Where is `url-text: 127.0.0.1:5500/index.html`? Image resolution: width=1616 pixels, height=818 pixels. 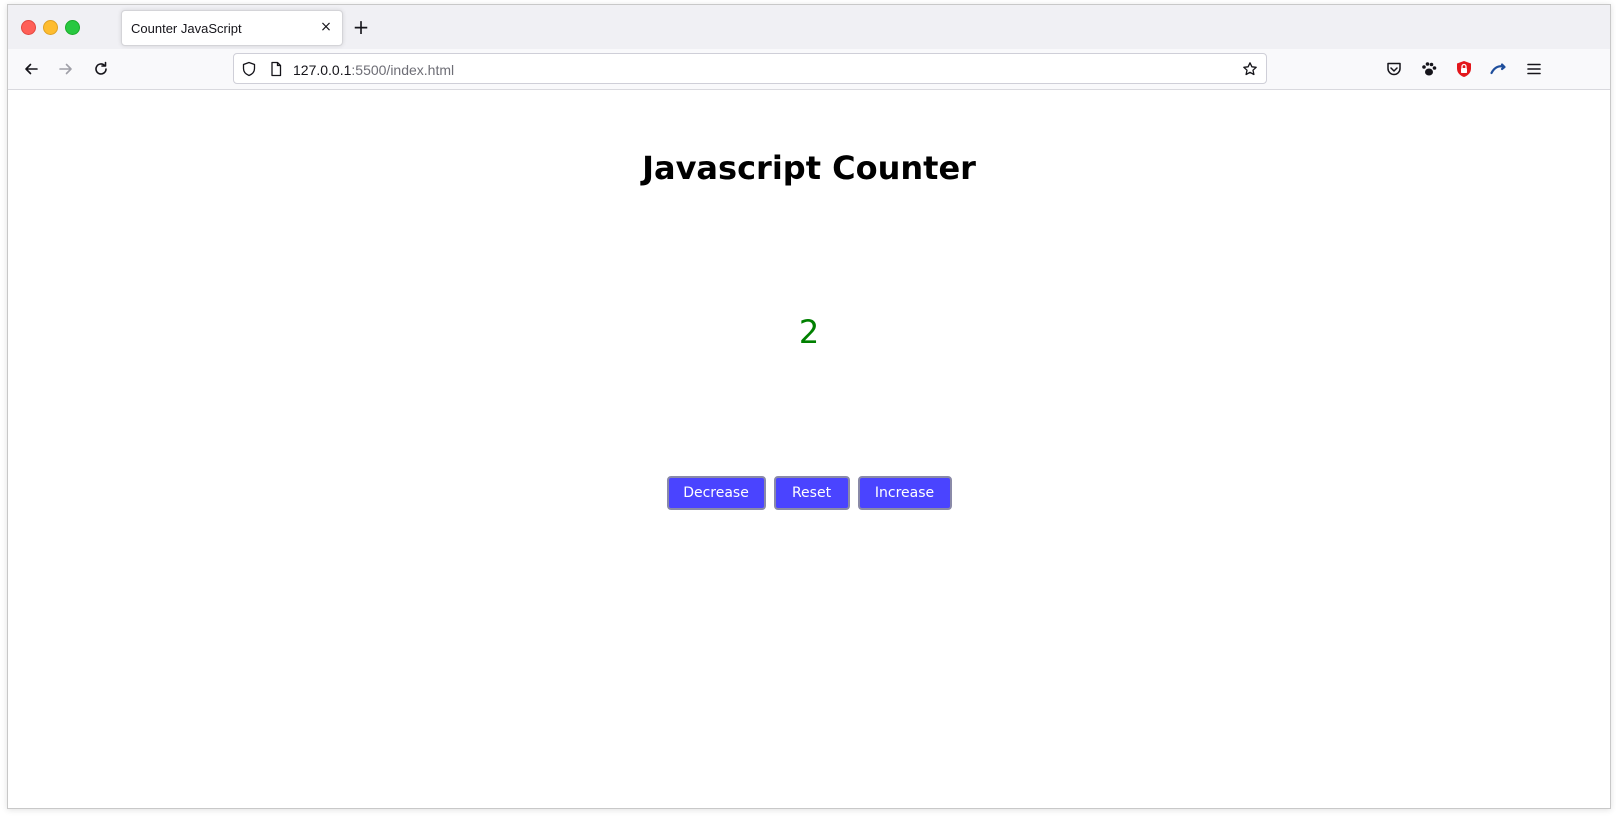 url-text: 127.0.0.1:5500/index.html is located at coordinates (373, 70).